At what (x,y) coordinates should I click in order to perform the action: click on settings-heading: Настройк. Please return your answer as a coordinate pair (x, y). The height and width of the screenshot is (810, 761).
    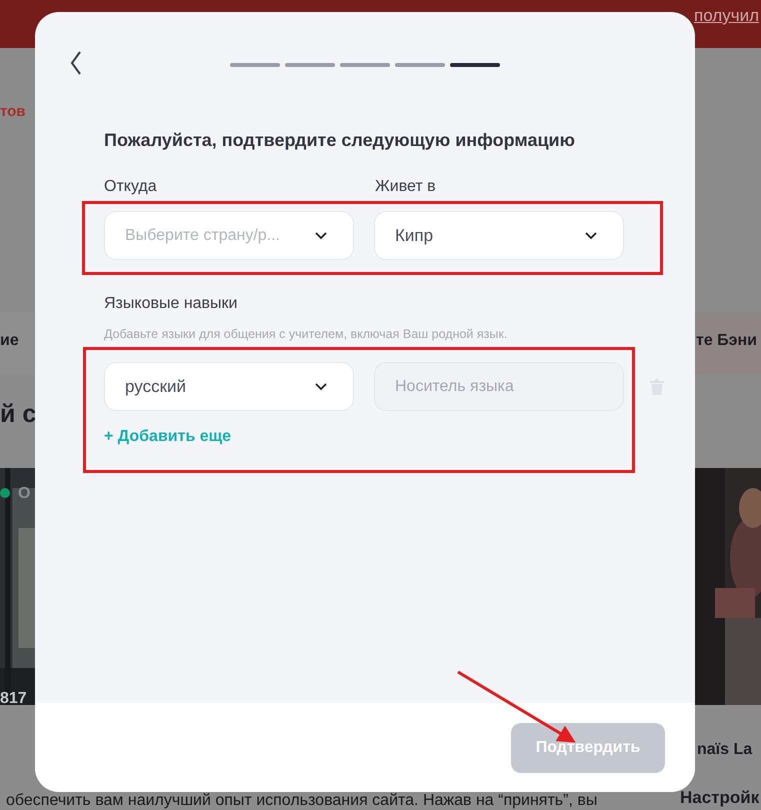
    Looking at the image, I should click on (720, 798).